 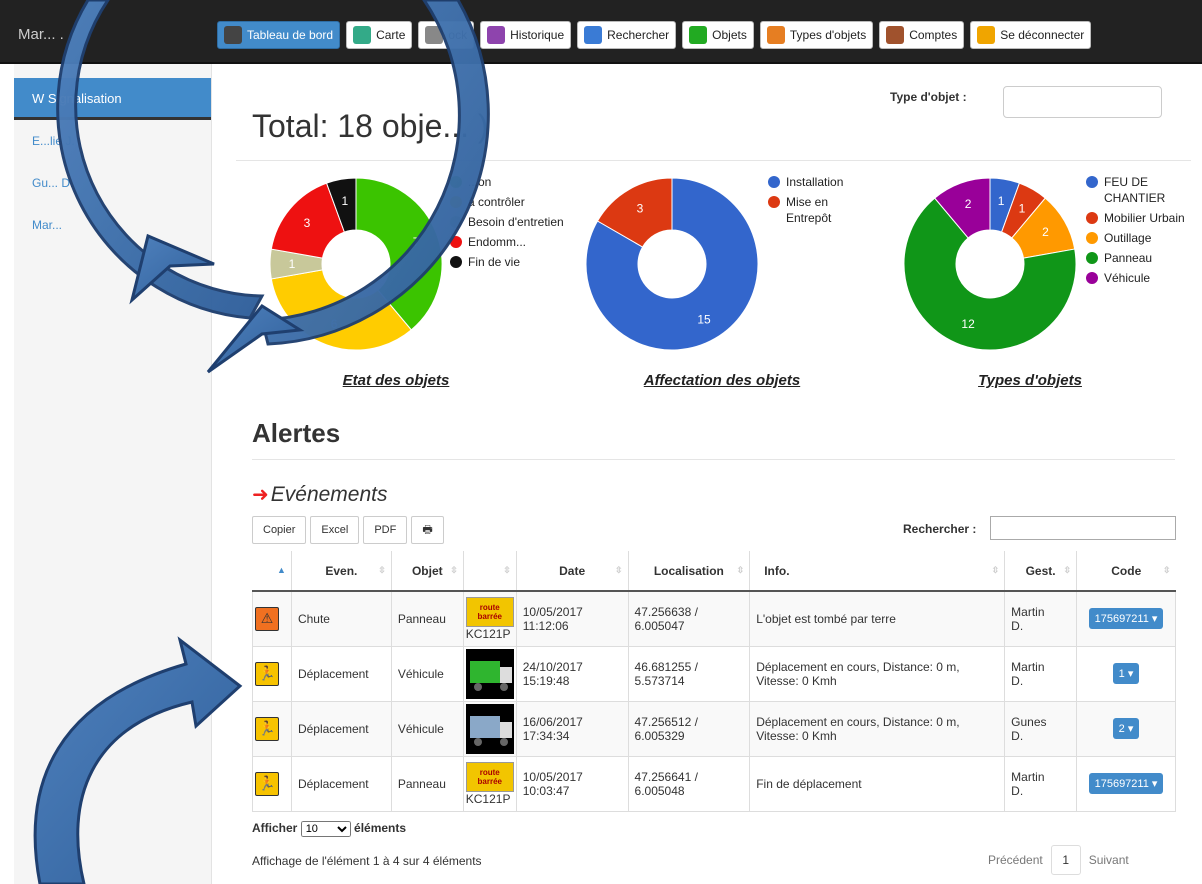 I want to click on legend-label: Mise en Entrepôt, so click(x=809, y=210).